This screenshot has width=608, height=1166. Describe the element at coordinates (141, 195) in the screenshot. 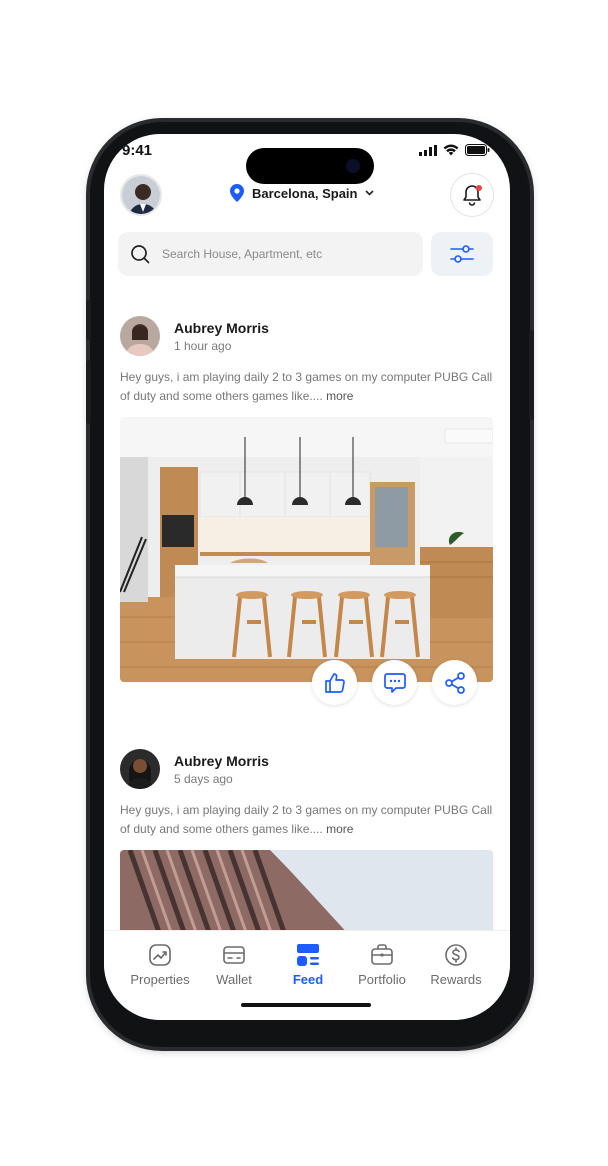

I see `user-avatar` at that location.